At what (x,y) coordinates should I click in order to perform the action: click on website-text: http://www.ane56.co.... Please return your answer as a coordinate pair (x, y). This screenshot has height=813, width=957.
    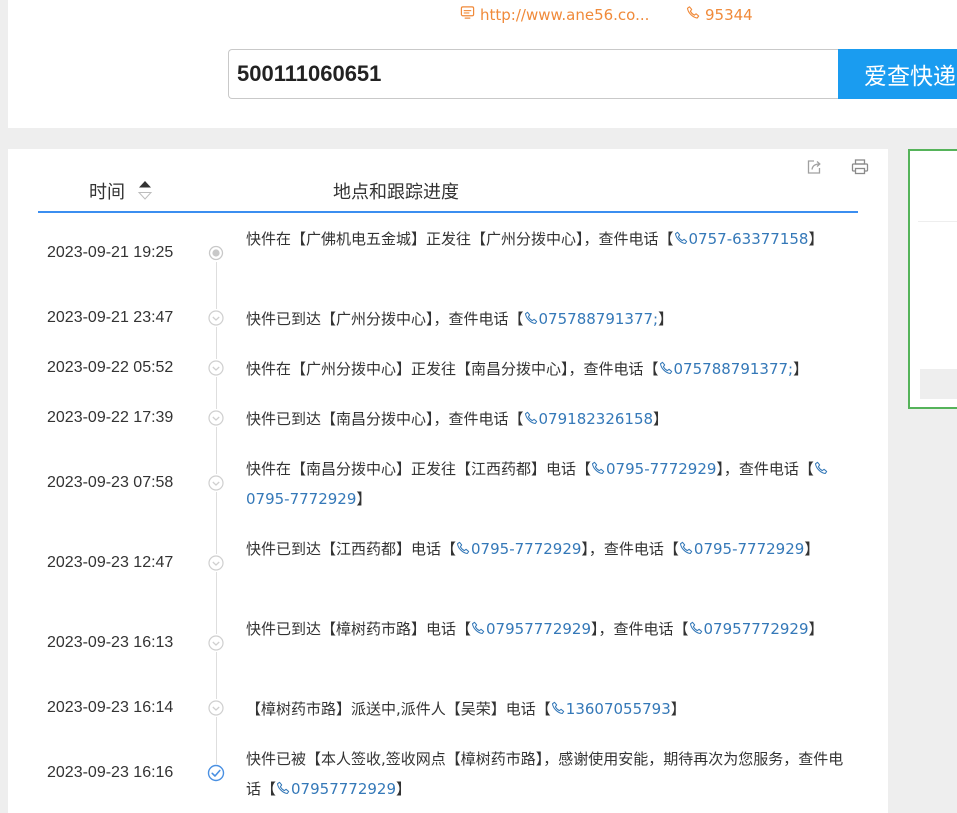
    Looking at the image, I should click on (565, 14).